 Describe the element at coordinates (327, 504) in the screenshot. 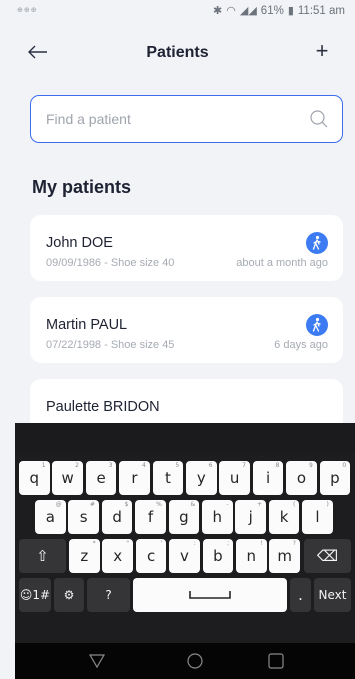

I see `key-hint: )` at that location.